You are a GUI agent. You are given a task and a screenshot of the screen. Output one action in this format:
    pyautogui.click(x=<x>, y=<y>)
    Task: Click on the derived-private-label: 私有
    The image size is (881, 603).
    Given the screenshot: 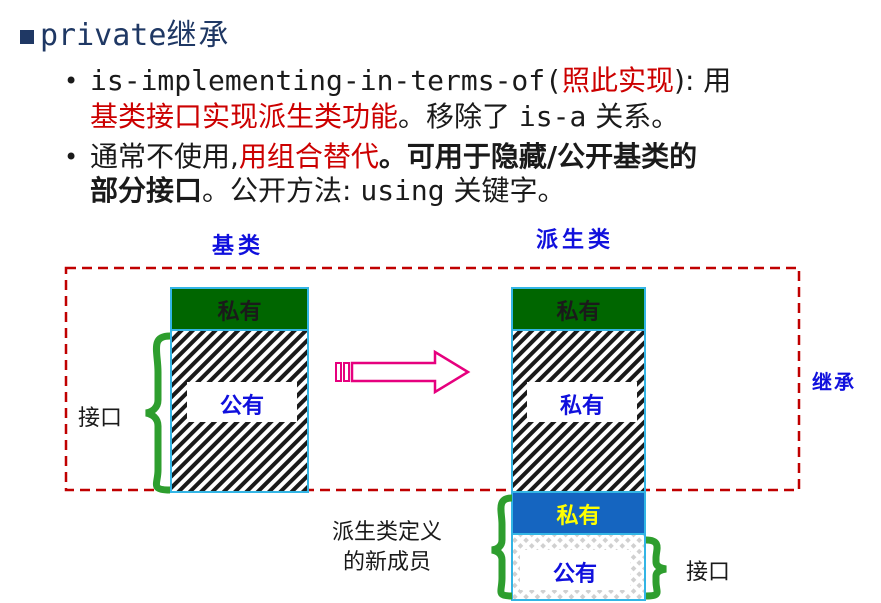 What is the action you would take?
    pyautogui.click(x=578, y=312)
    